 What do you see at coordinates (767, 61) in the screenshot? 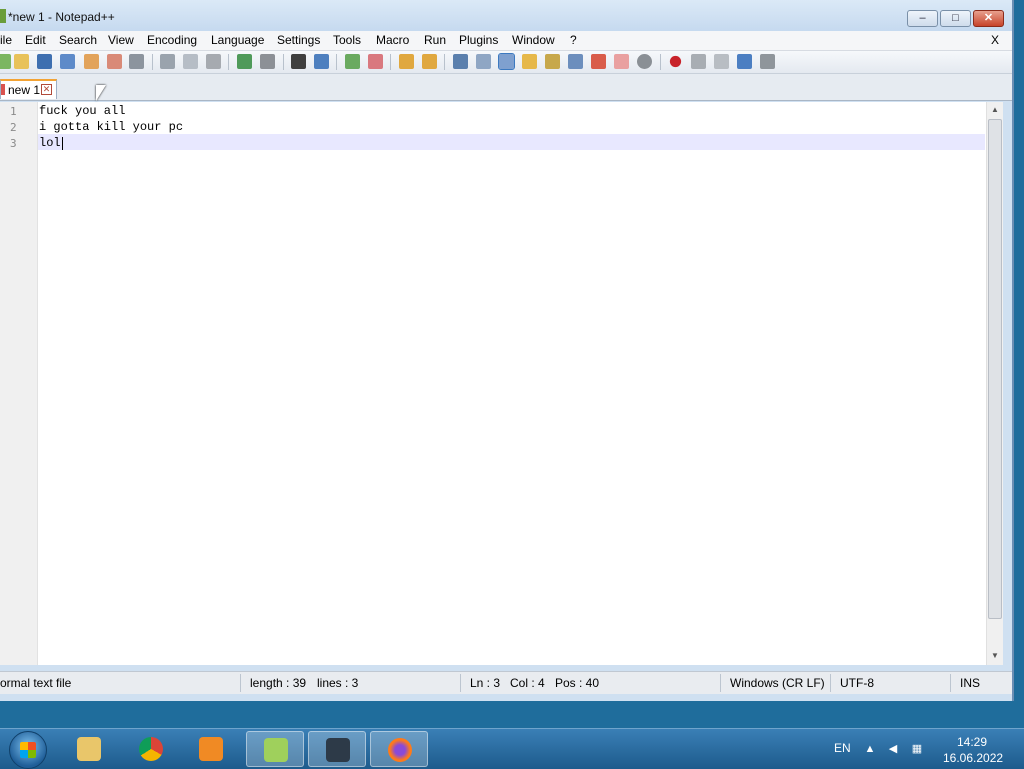
I see `save-macro-icon` at bounding box center [767, 61].